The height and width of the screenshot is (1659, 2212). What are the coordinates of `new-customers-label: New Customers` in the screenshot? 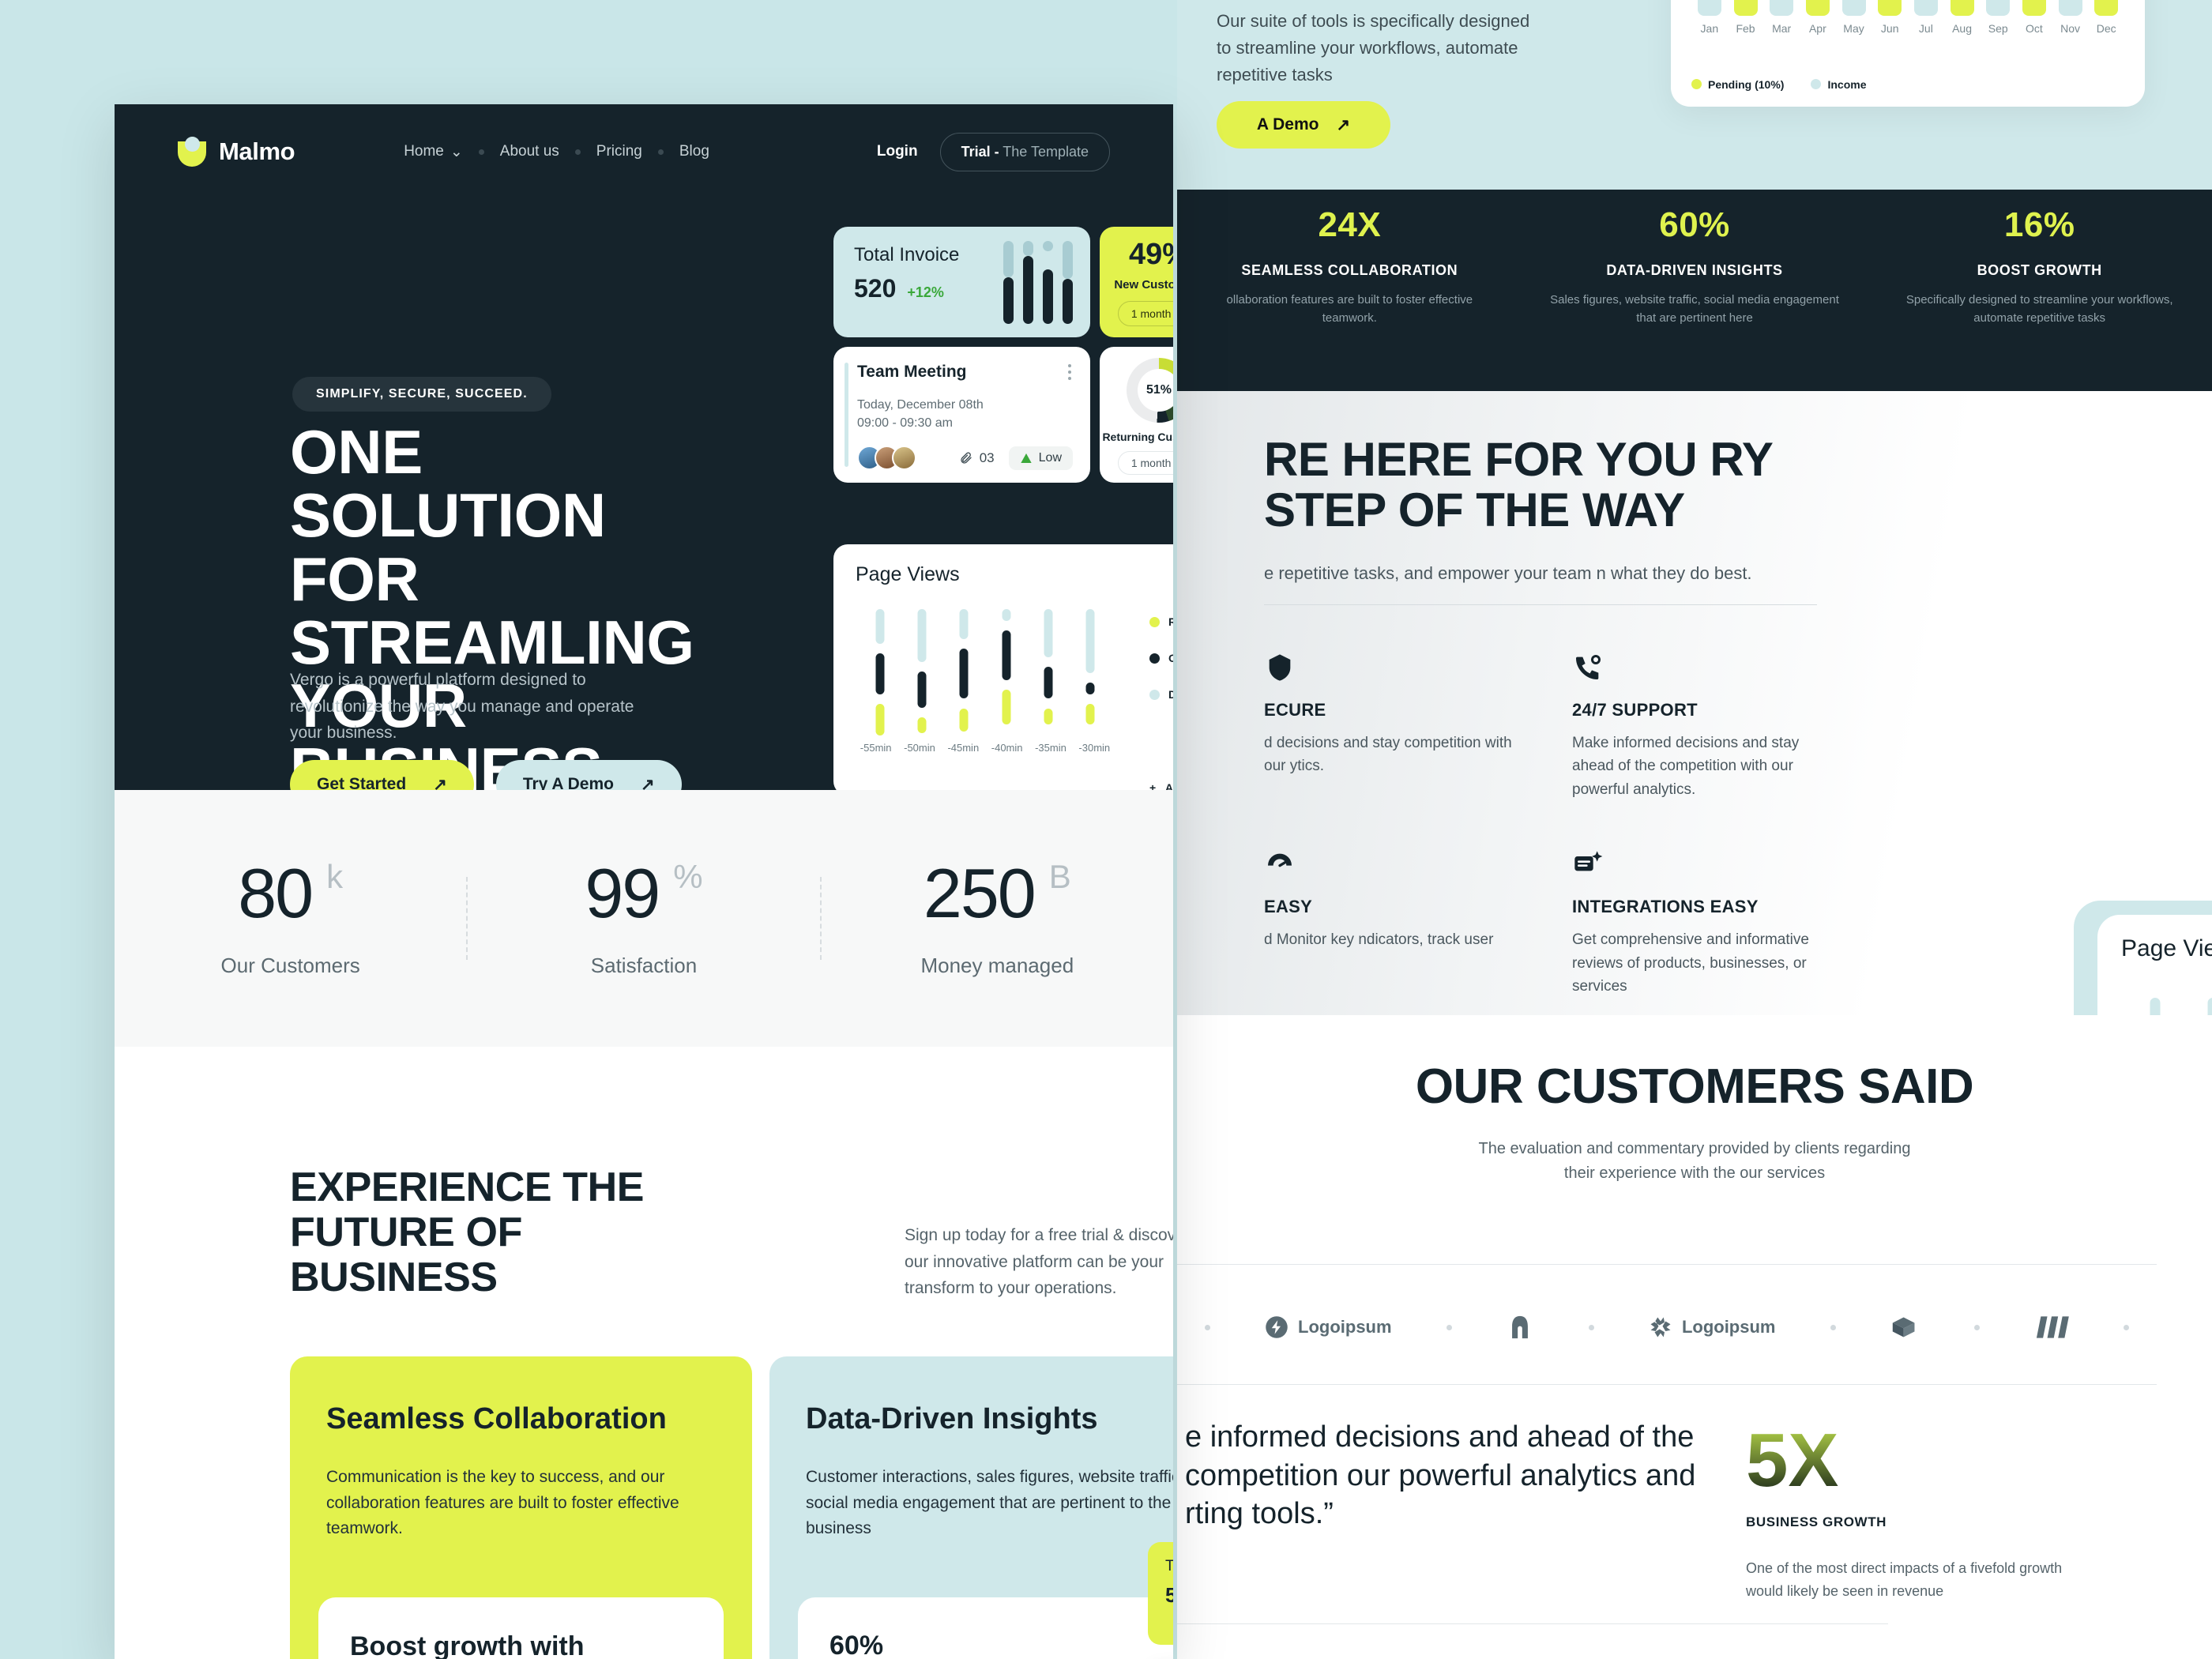 It's located at (1143, 285).